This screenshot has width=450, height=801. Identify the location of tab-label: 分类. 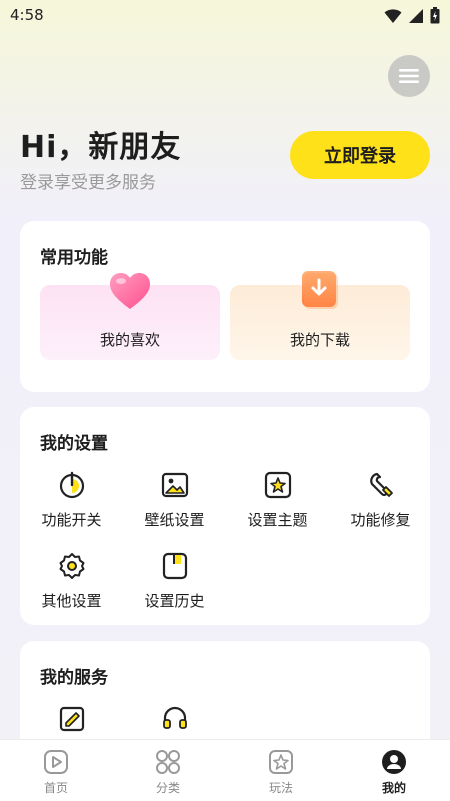
(167, 788).